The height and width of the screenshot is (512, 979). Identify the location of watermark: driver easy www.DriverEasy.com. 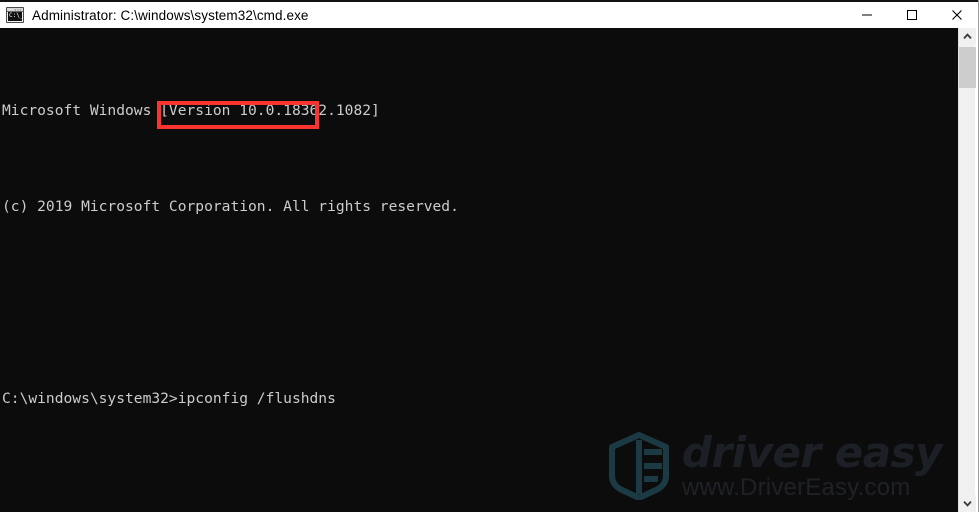
(774, 464).